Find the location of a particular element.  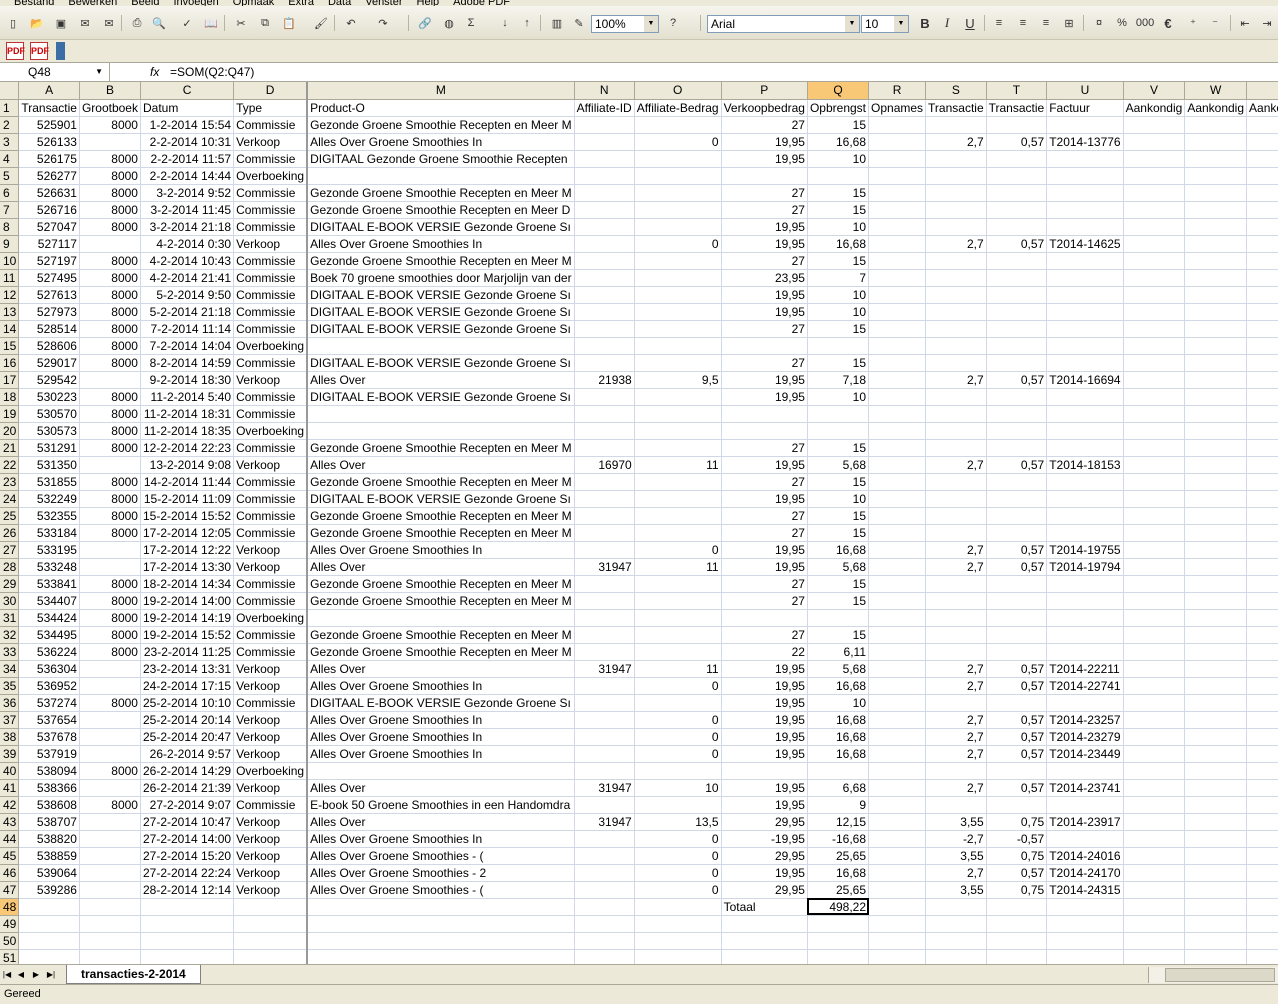

convert-to-pdf-icon: PDF is located at coordinates (15, 51).